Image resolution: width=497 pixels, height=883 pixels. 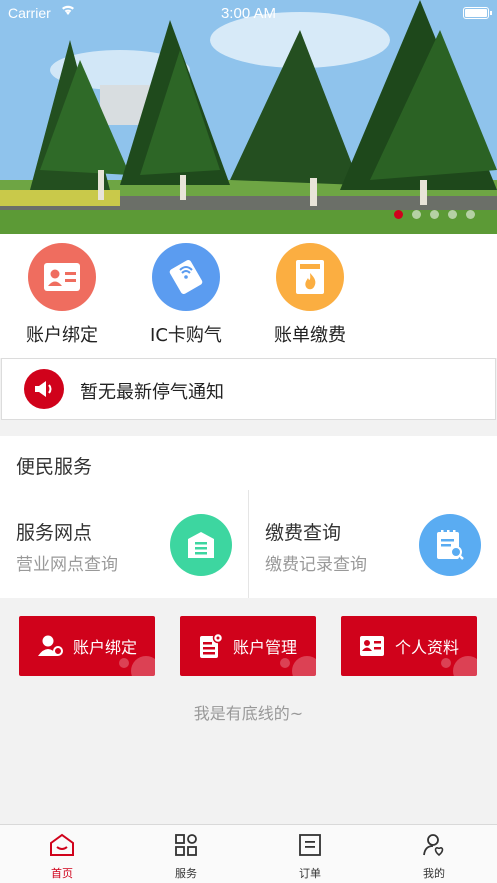 I want to click on quick-actions: 账户绑定 IC卡购气 账单缴费, so click(x=248, y=296).